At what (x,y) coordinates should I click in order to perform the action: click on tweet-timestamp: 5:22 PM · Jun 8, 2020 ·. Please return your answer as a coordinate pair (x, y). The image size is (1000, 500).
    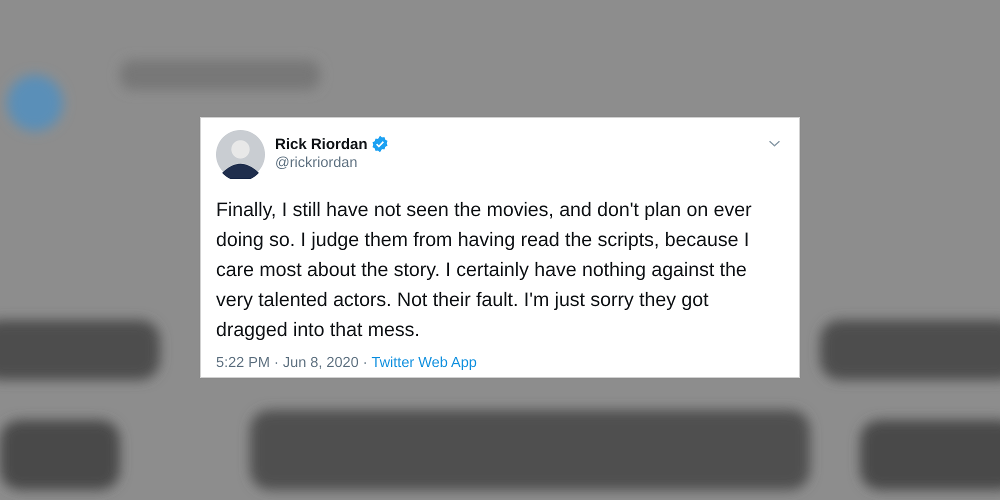
    Looking at the image, I should click on (292, 363).